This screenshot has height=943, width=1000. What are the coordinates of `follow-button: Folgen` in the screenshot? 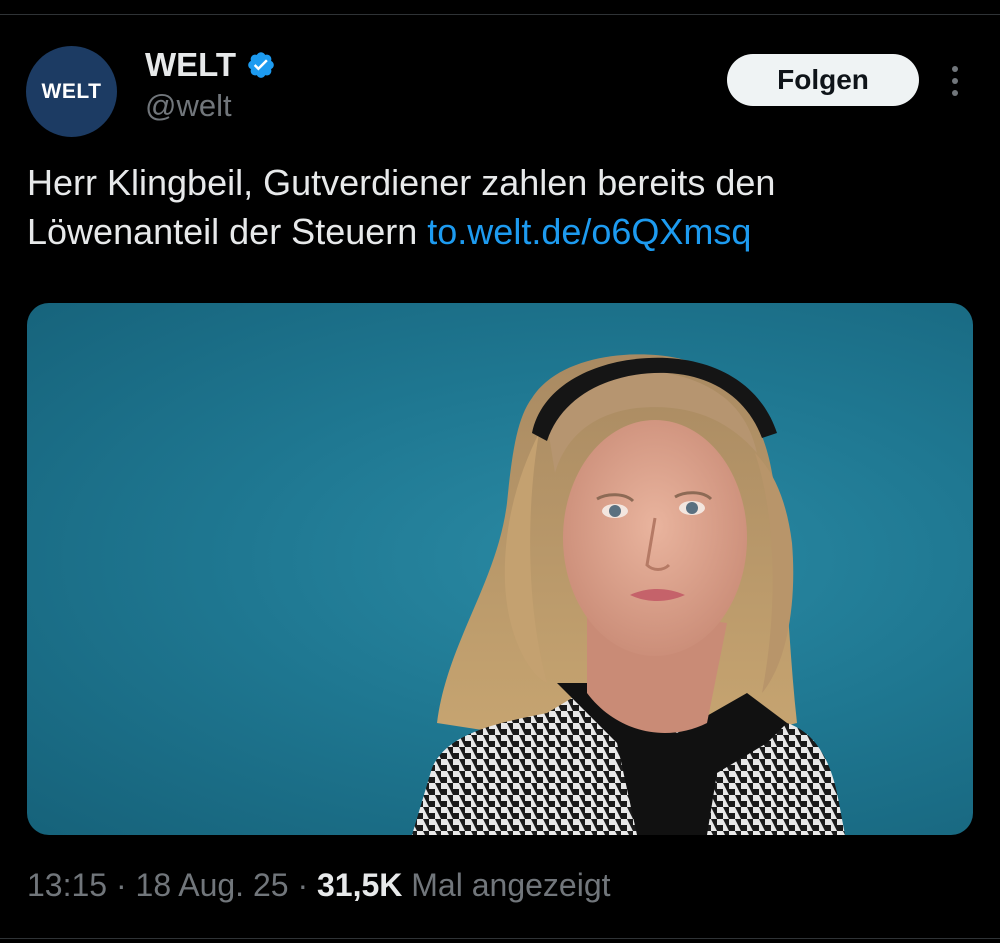 It's located at (823, 80).